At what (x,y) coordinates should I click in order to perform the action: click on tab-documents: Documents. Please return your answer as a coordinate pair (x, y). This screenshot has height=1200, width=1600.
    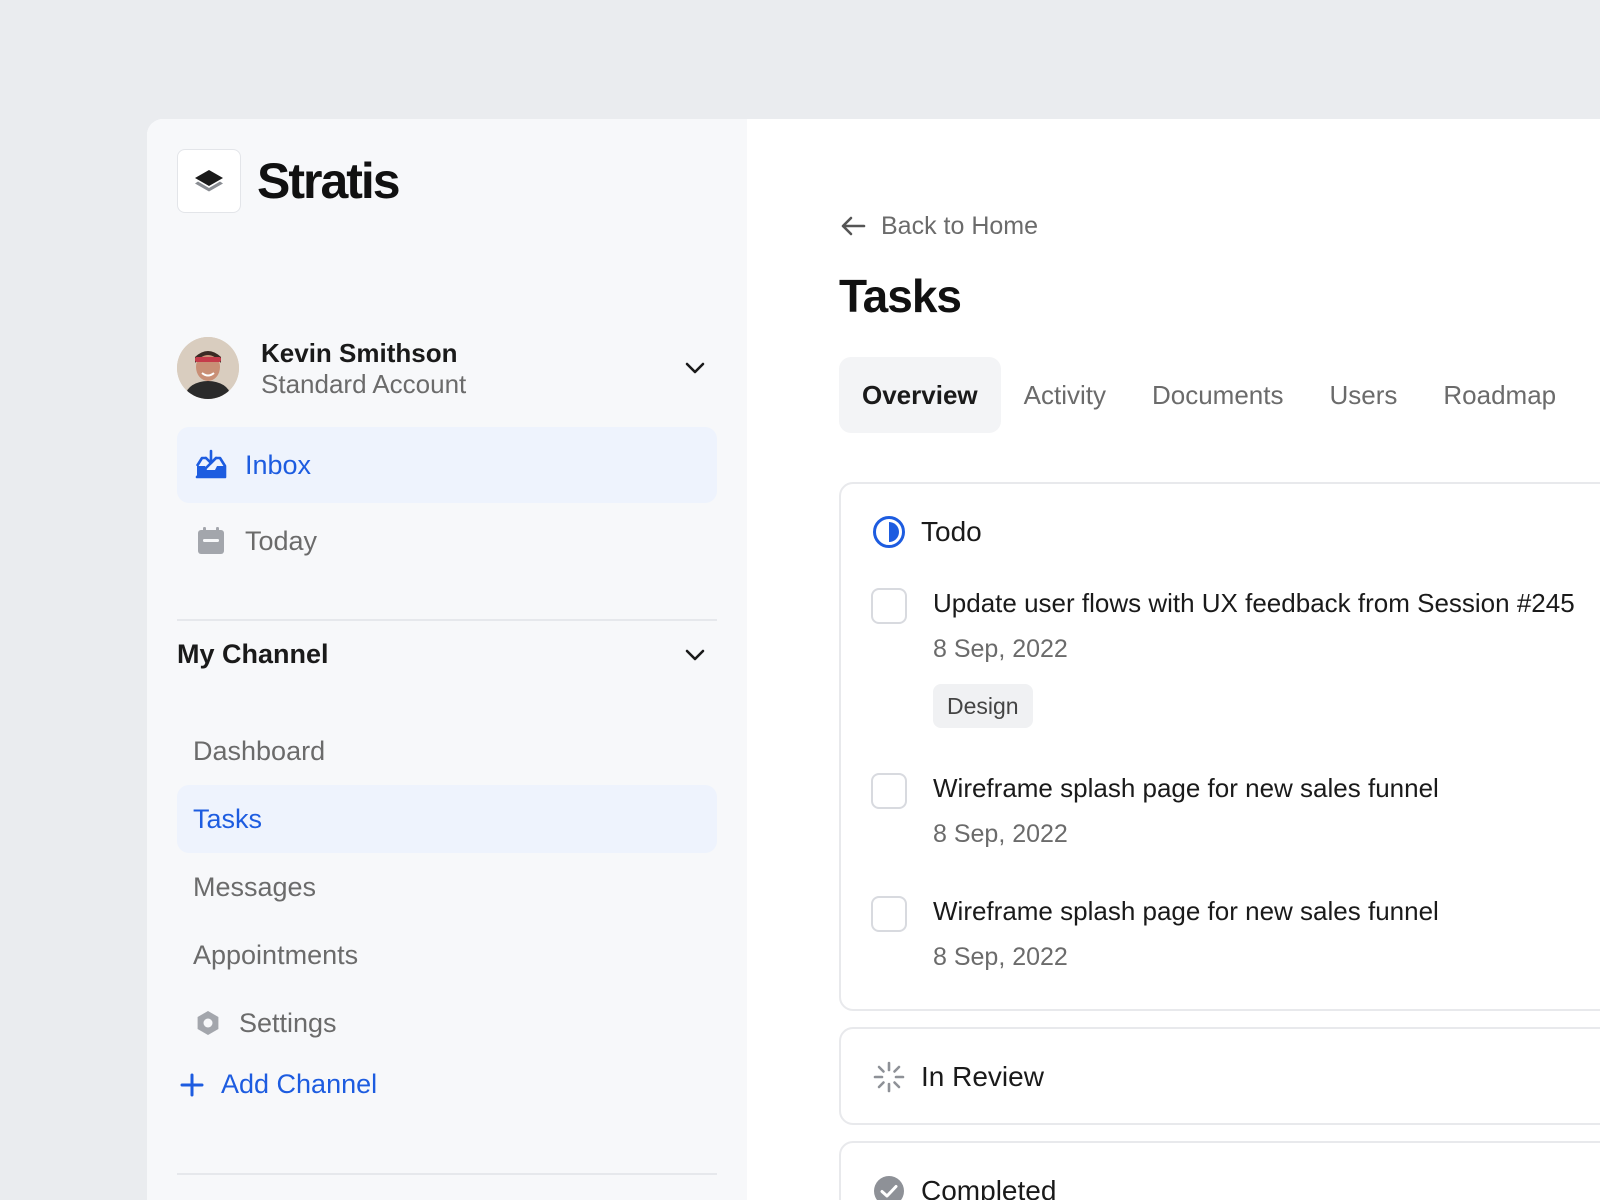
    Looking at the image, I should click on (1218, 395).